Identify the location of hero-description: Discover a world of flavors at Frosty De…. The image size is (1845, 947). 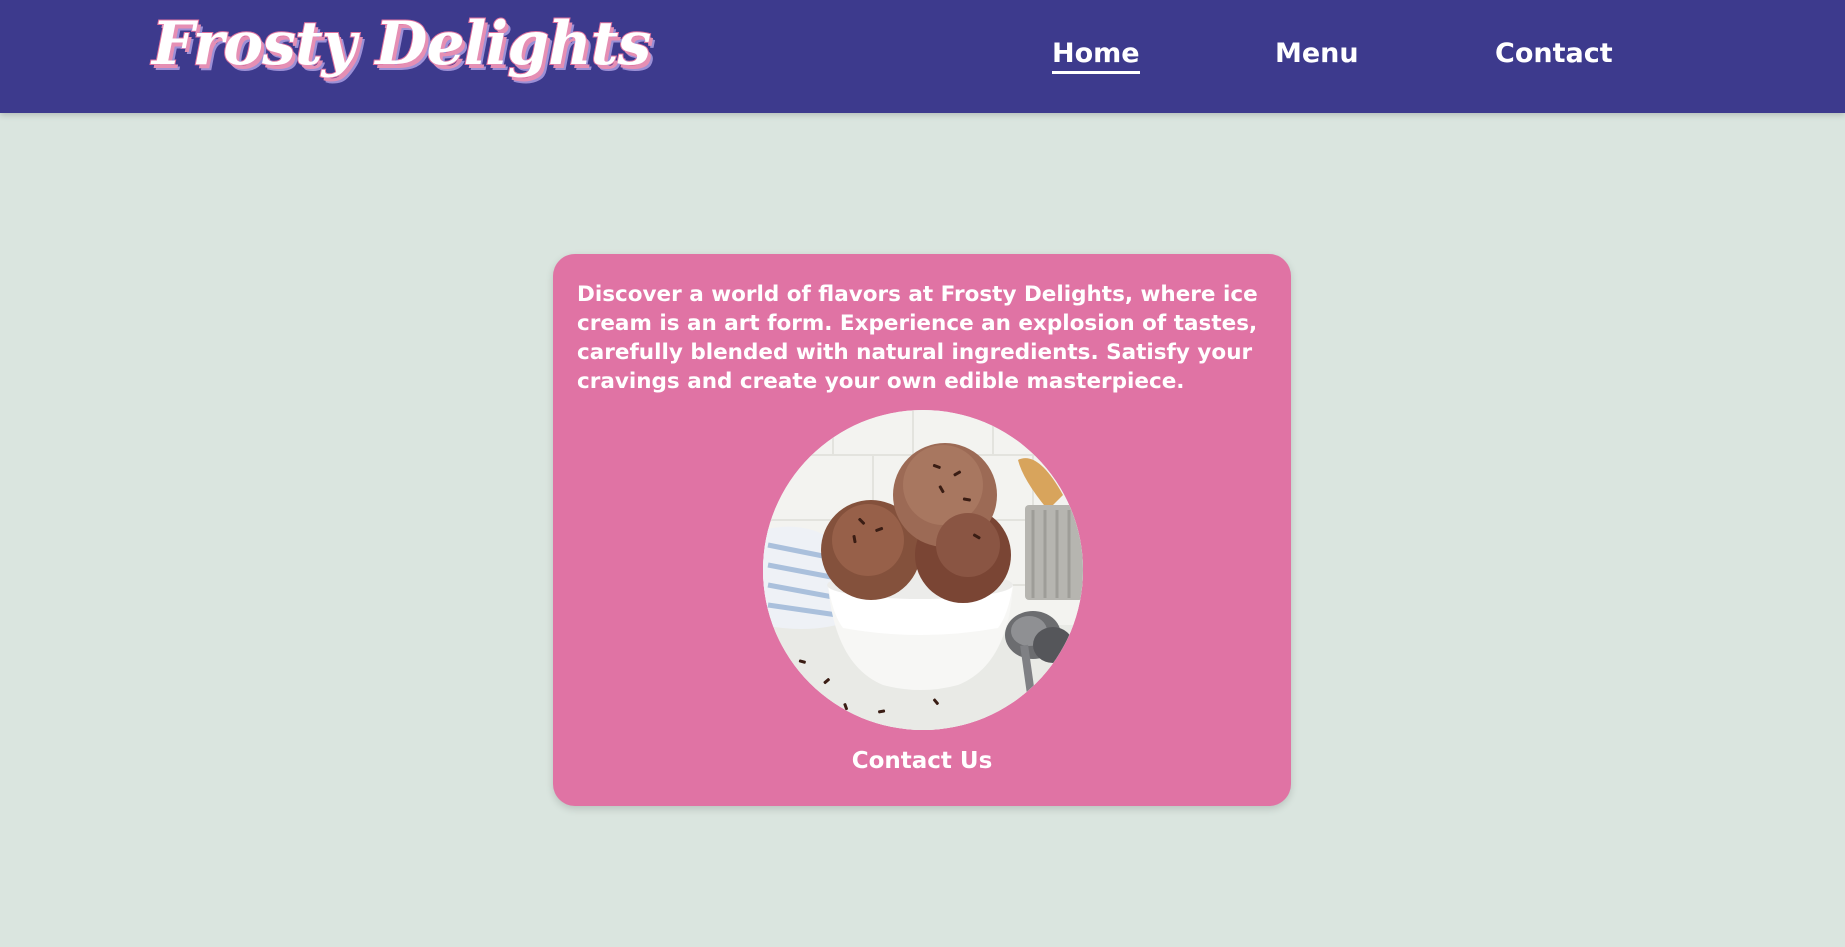
(917, 338).